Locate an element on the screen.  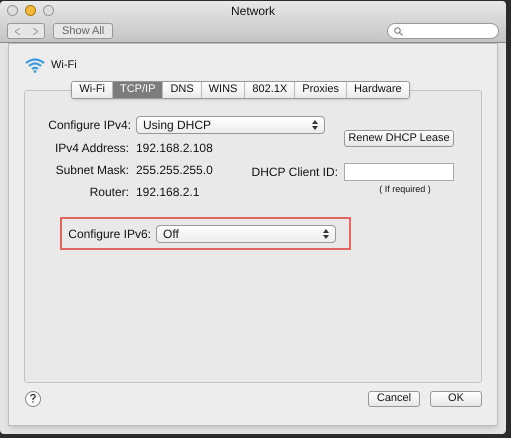
field-label: Configure IPv6: is located at coordinates (109, 234).